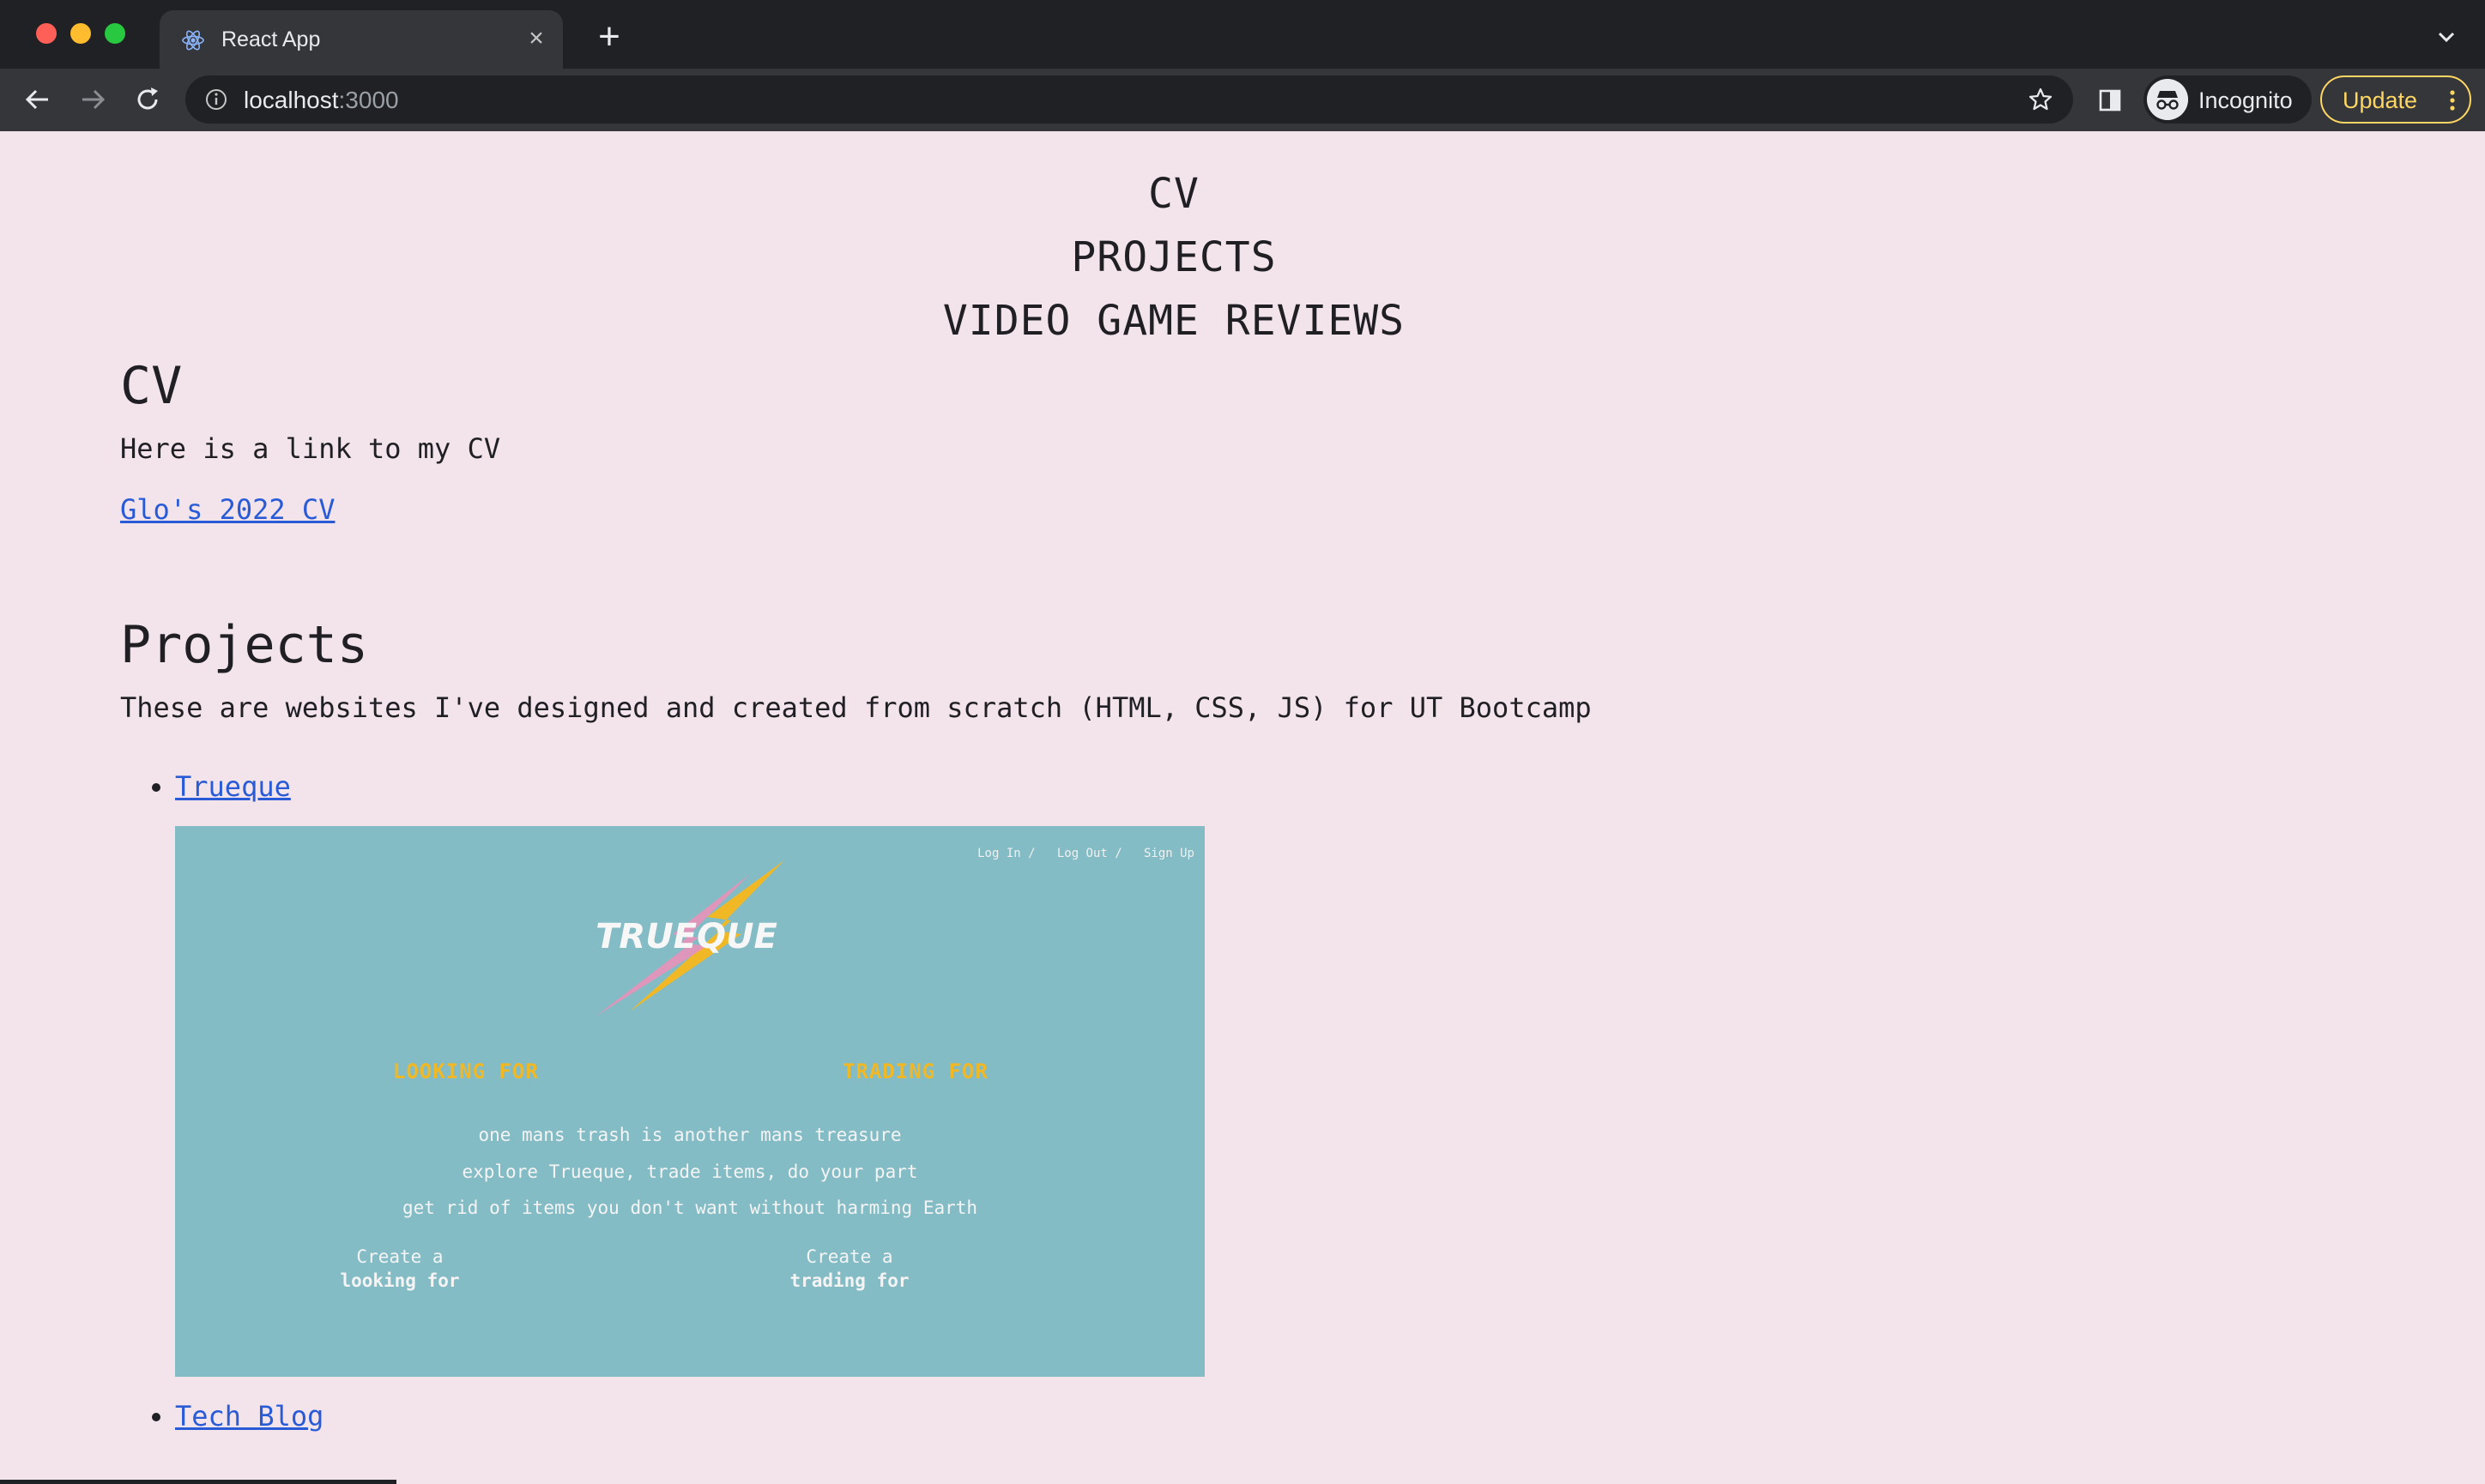 Image resolution: width=2485 pixels, height=1484 pixels. What do you see at coordinates (2110, 100) in the screenshot?
I see `side-panel-icon` at bounding box center [2110, 100].